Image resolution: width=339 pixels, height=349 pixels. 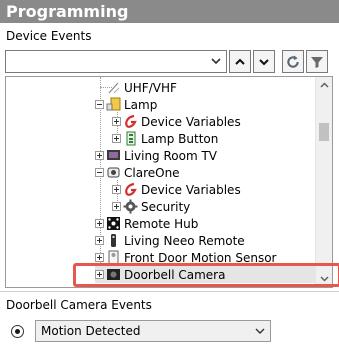 I want to click on scroll-down-button, so click(x=324, y=278).